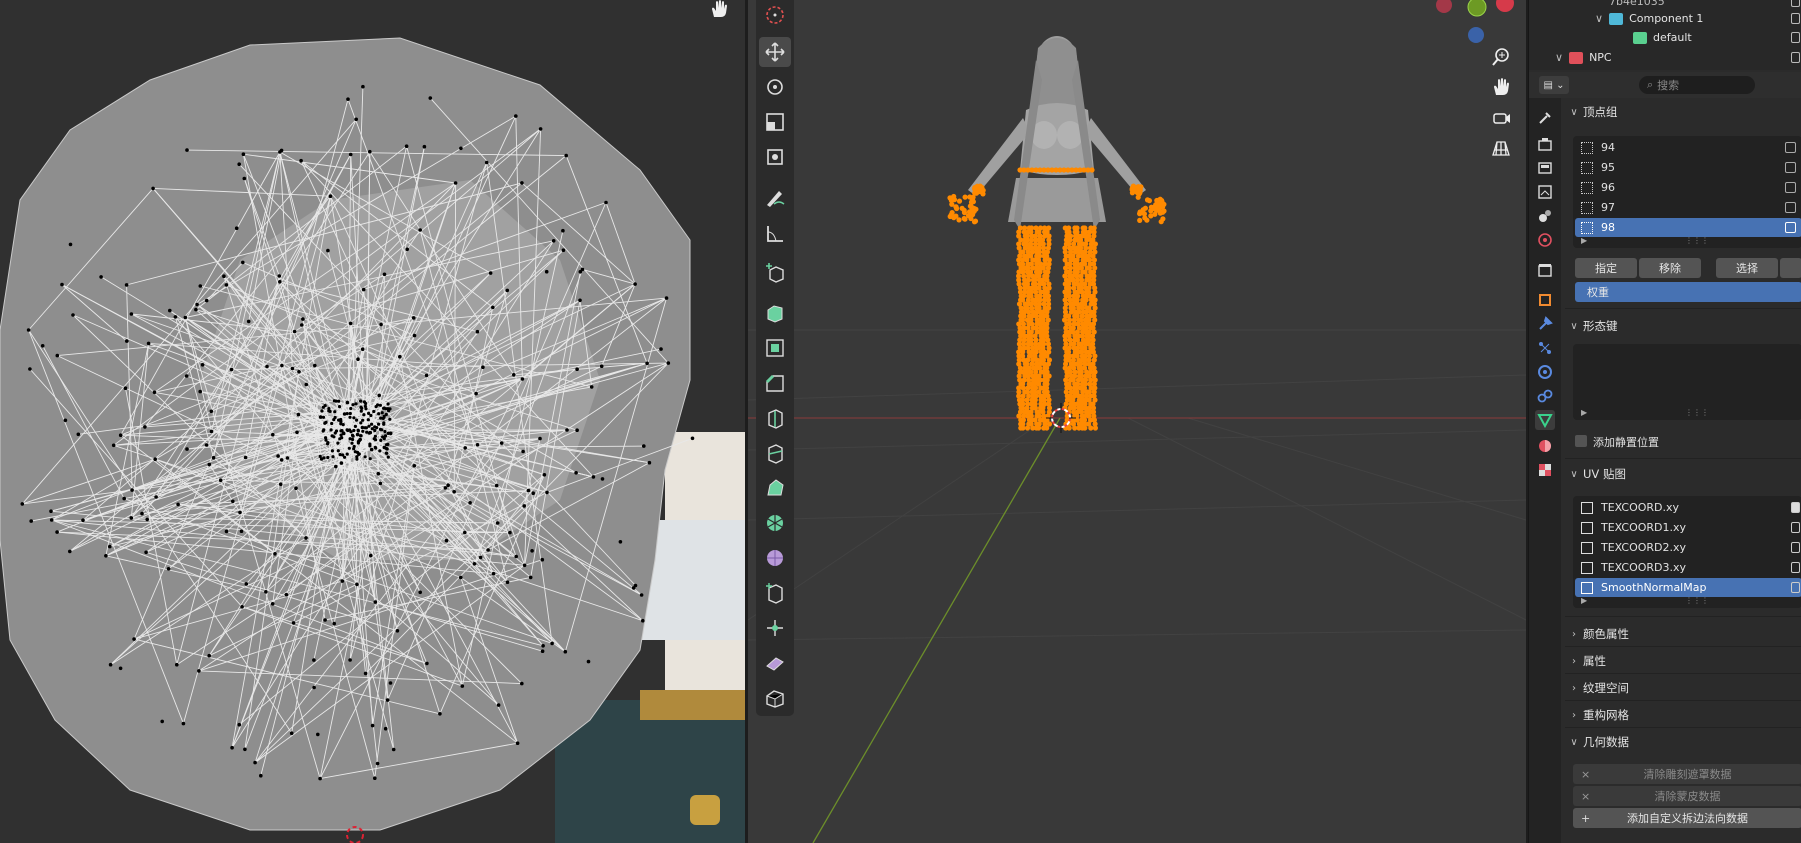  I want to click on vertex-group-list: 94 95 96 97 98 ▶ ⋮⋮⋮, so click(1687, 192).